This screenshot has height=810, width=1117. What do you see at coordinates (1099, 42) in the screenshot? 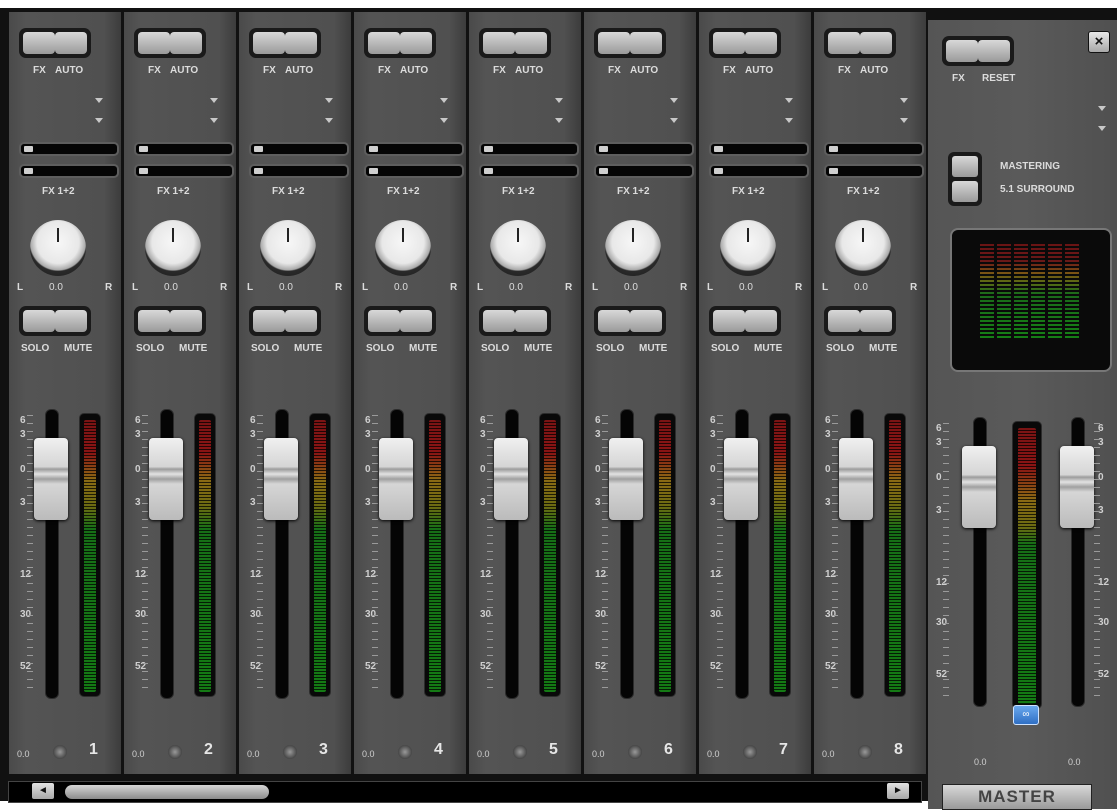
I see `close-button: ×` at bounding box center [1099, 42].